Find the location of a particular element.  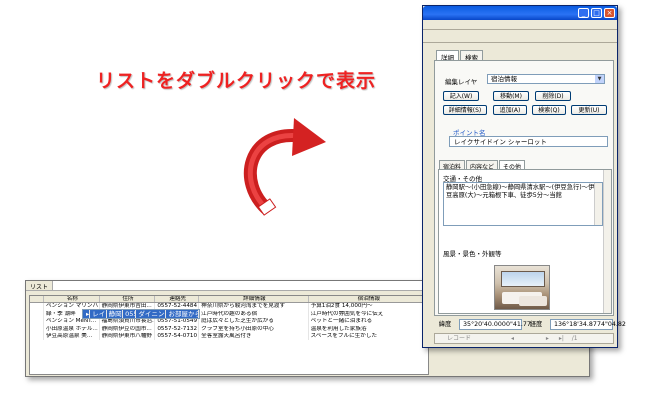

record-navigator: レコード ◂ ▸ ▸| /1 is located at coordinates (524, 338).